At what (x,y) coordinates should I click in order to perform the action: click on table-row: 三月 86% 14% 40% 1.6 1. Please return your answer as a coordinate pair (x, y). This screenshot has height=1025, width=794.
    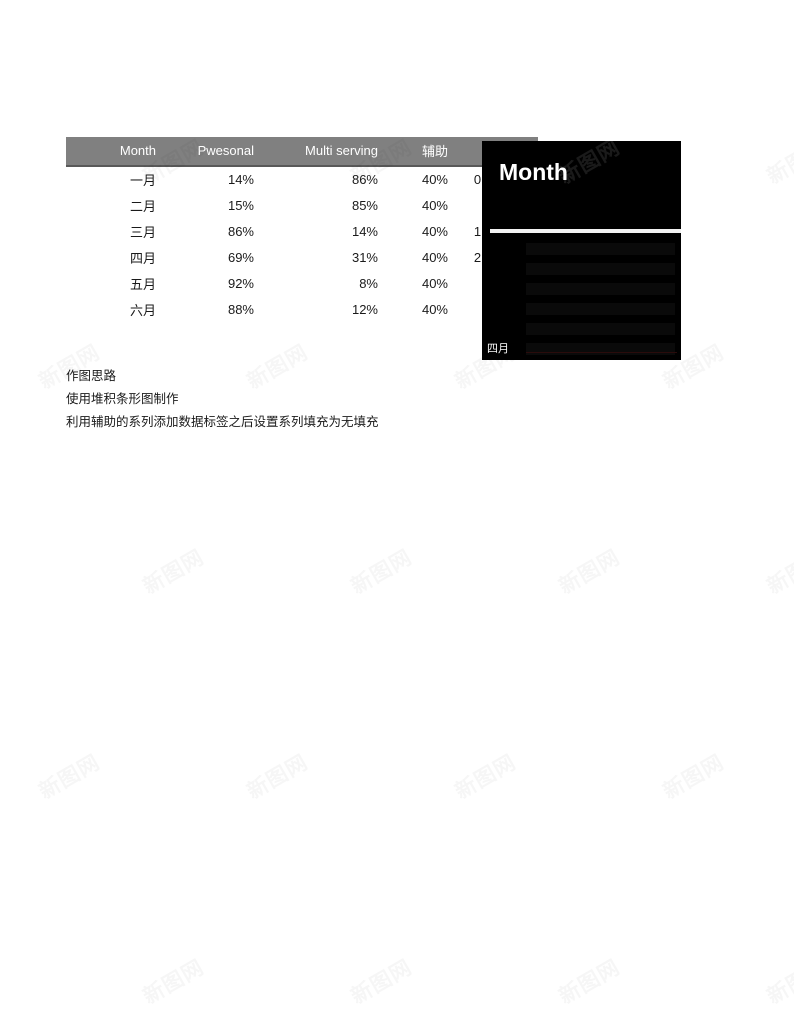
    Looking at the image, I should click on (302, 232).